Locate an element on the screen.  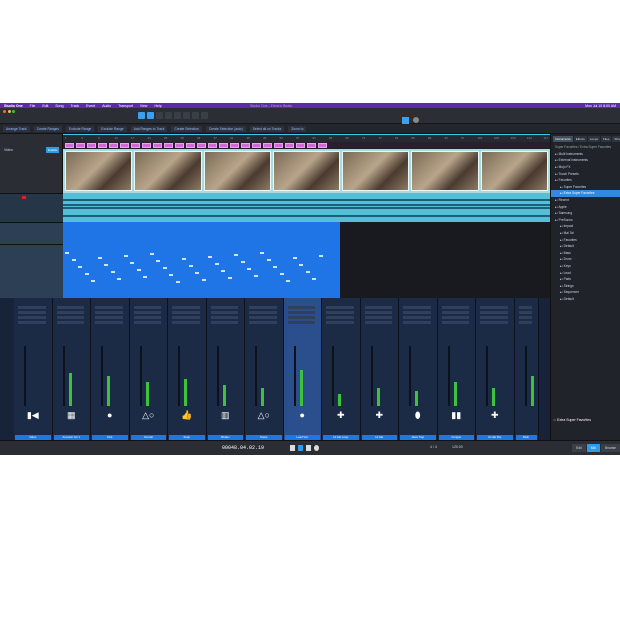
arrow-tool-icon is located at coordinates (141, 115).